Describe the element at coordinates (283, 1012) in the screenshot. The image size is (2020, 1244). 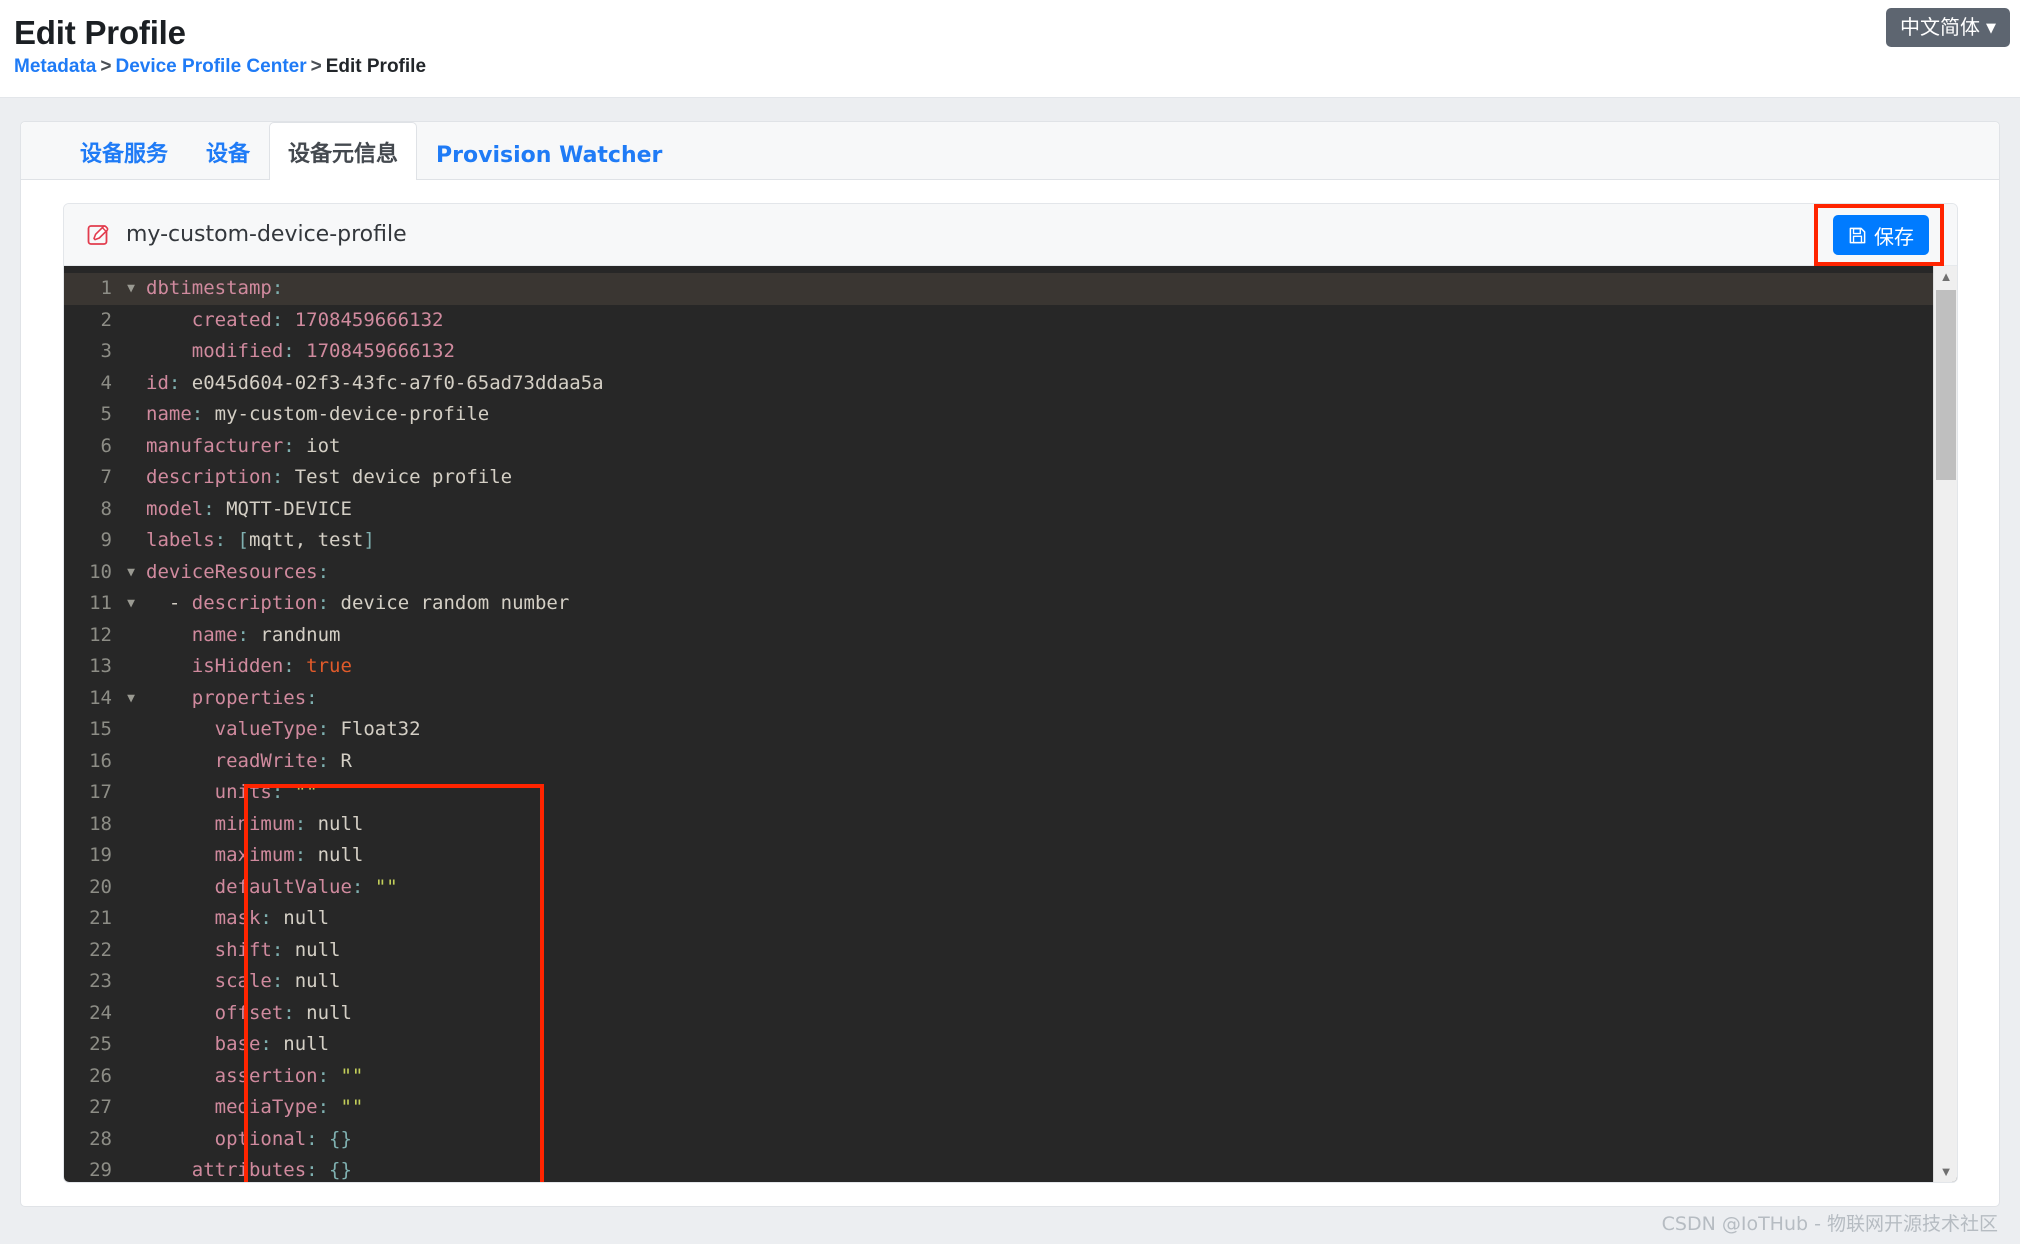
I see `code-line-text: offset: null` at that location.